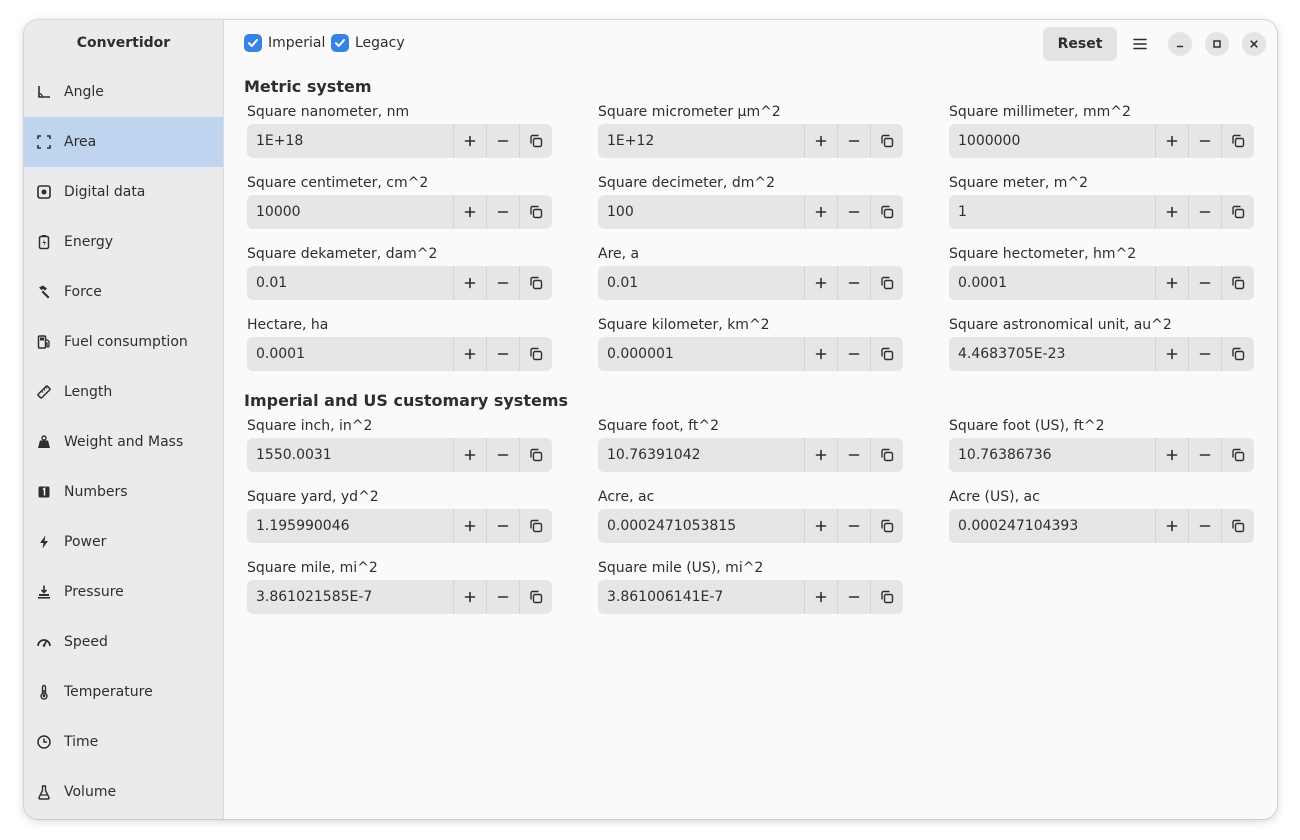  Describe the element at coordinates (1180, 44) in the screenshot. I see `minimize-icon` at that location.